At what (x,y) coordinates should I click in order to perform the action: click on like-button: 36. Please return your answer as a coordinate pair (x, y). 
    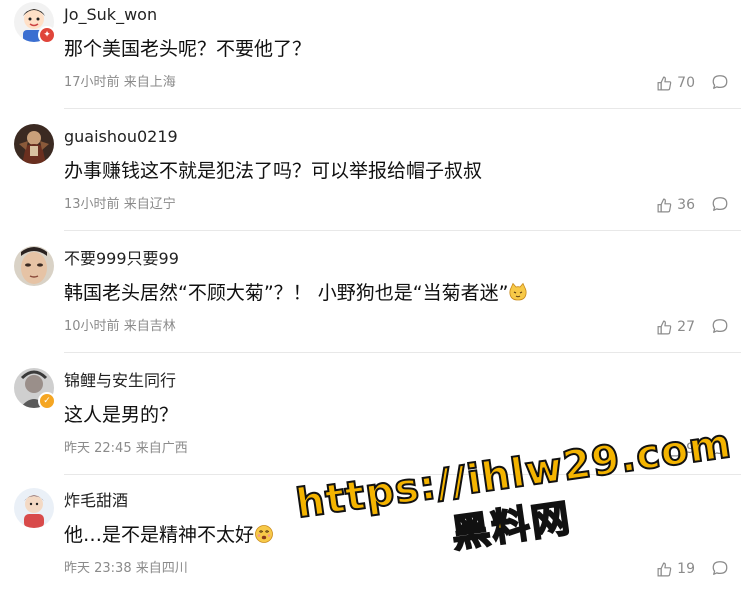
    Looking at the image, I should click on (675, 205).